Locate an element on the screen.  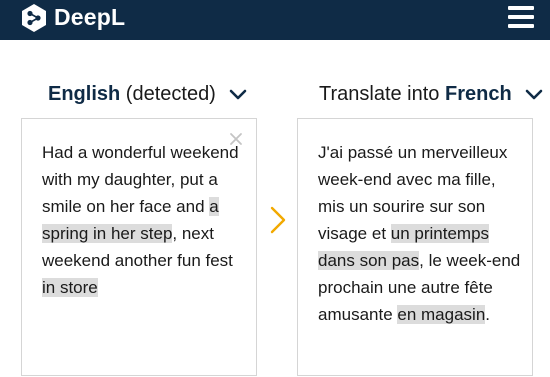
top-bar: DeepL is located at coordinates (275, 20).